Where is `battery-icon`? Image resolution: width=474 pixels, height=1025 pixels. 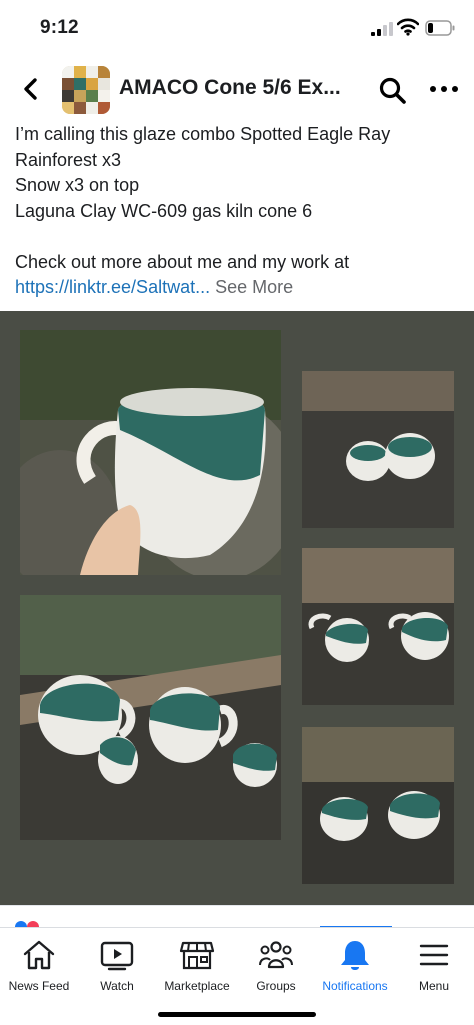 battery-icon is located at coordinates (440, 28).